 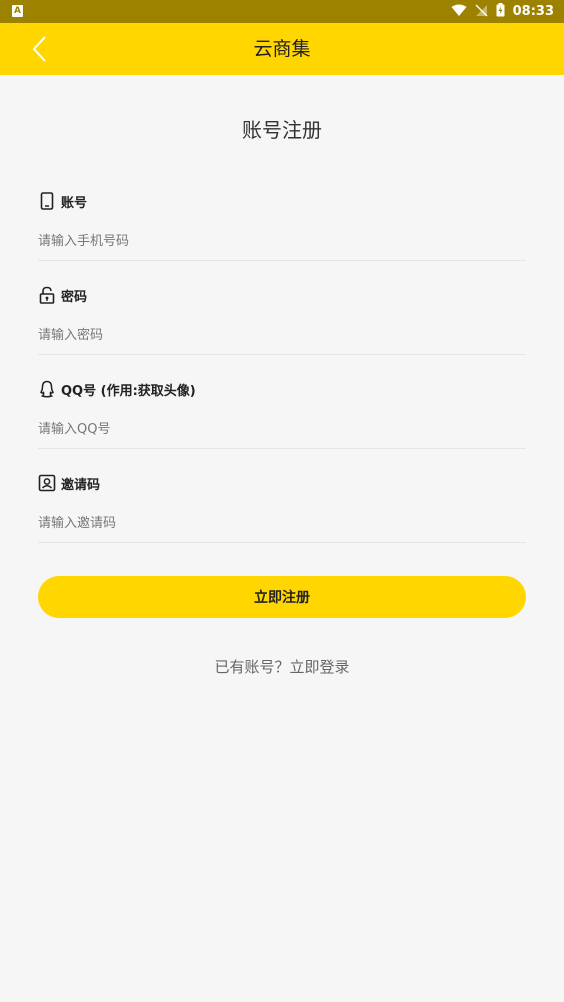 I want to click on login-prompt-row: 已有账号？立即登录, so click(x=282, y=666).